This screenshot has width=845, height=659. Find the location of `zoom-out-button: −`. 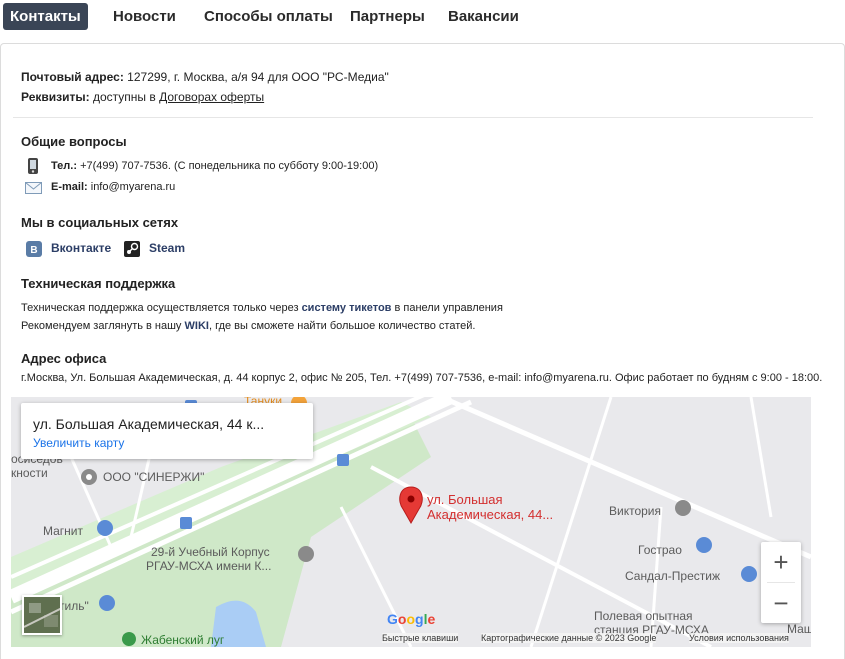

zoom-out-button: − is located at coordinates (781, 603).